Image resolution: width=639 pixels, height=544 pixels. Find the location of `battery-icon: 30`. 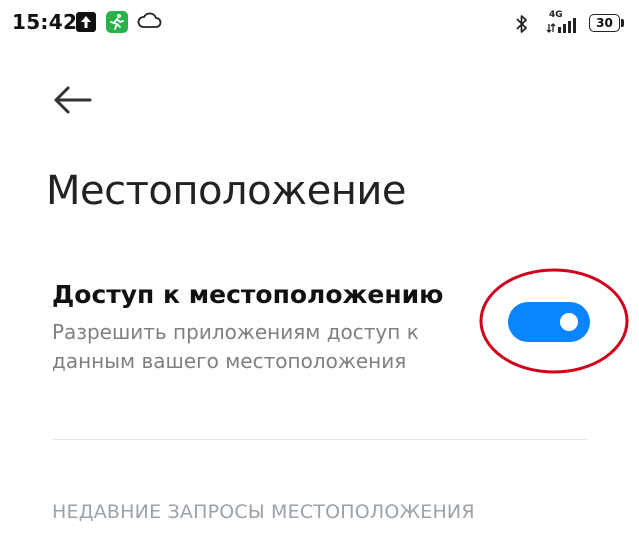

battery-icon: 30 is located at coordinates (607, 24).